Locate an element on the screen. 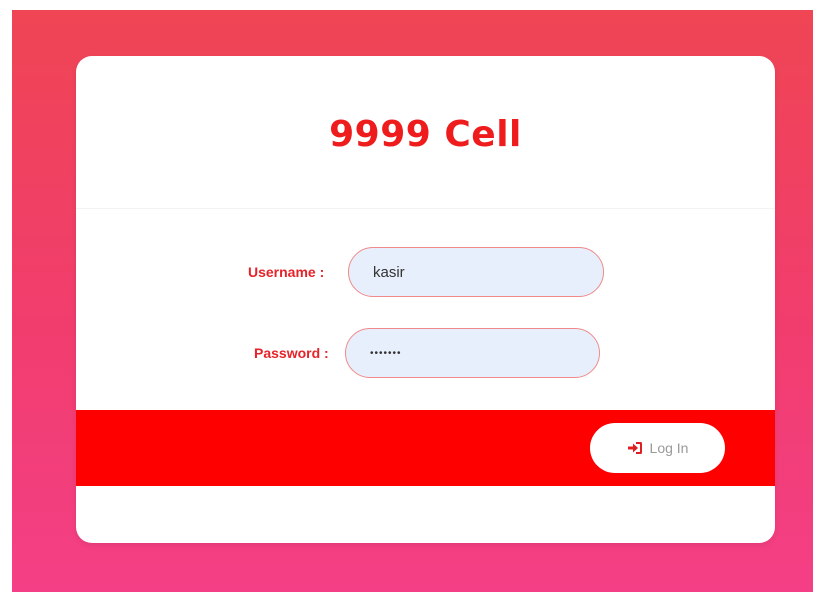 This screenshot has width=816, height=593. login-button: Log In is located at coordinates (657, 448).